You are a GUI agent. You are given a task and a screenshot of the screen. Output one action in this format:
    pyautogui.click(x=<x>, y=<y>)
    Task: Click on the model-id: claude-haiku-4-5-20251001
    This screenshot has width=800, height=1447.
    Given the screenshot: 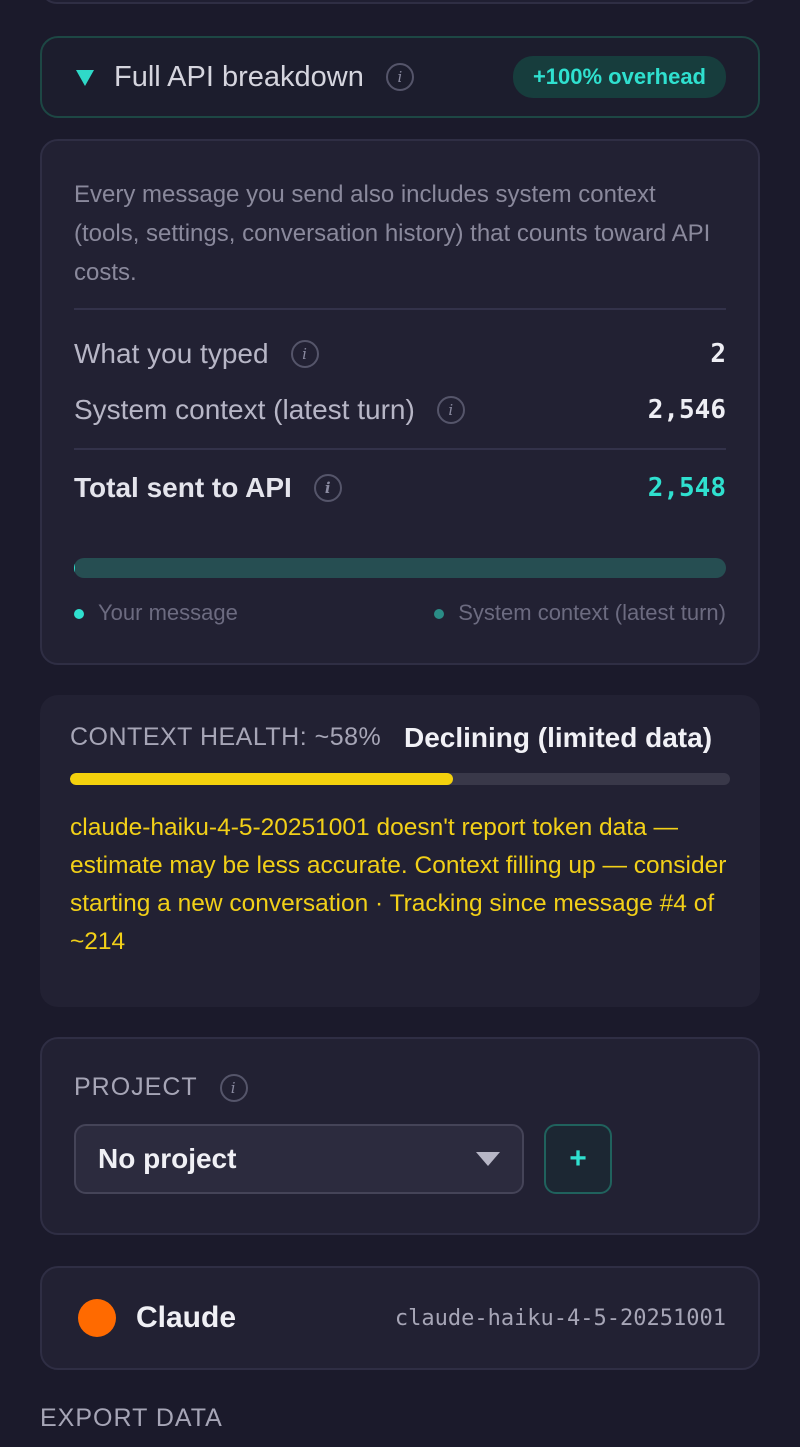 What is the action you would take?
    pyautogui.click(x=560, y=1318)
    